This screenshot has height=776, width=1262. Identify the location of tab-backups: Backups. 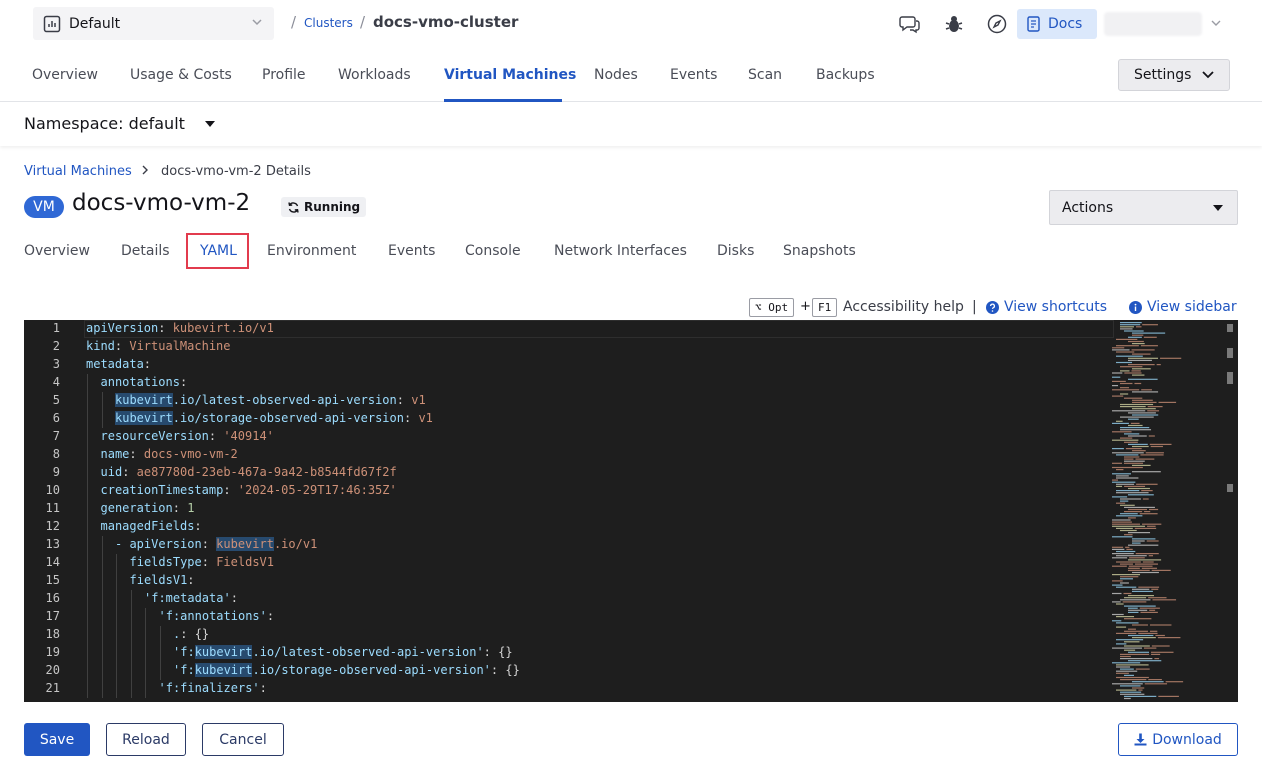
(845, 75).